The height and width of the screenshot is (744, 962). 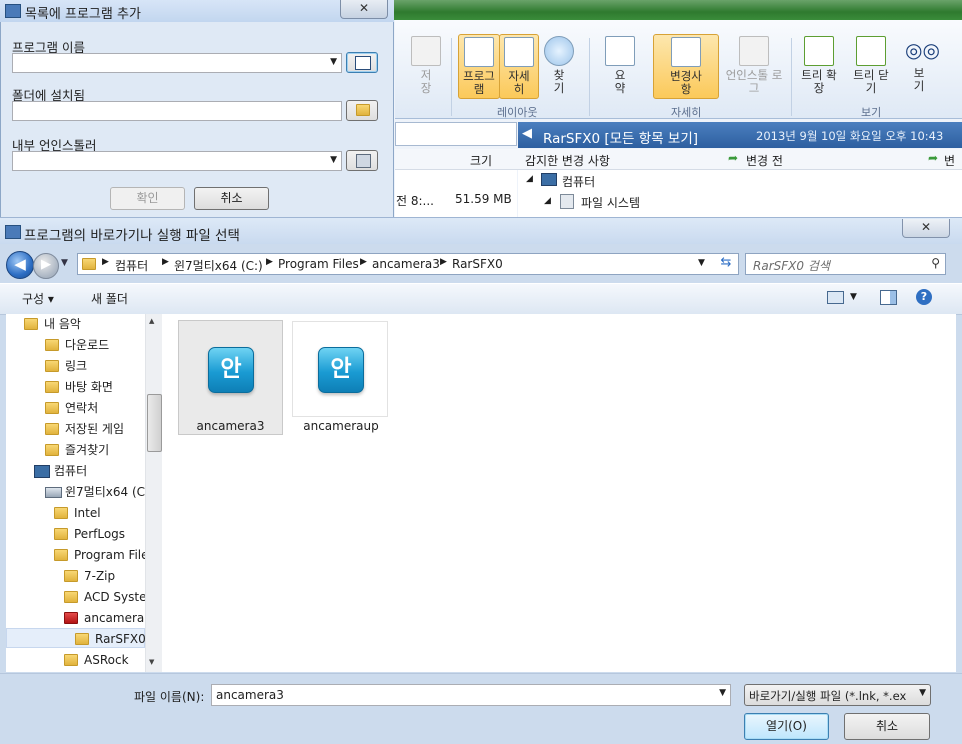 I want to click on links-folder-icon, so click(x=52, y=366).